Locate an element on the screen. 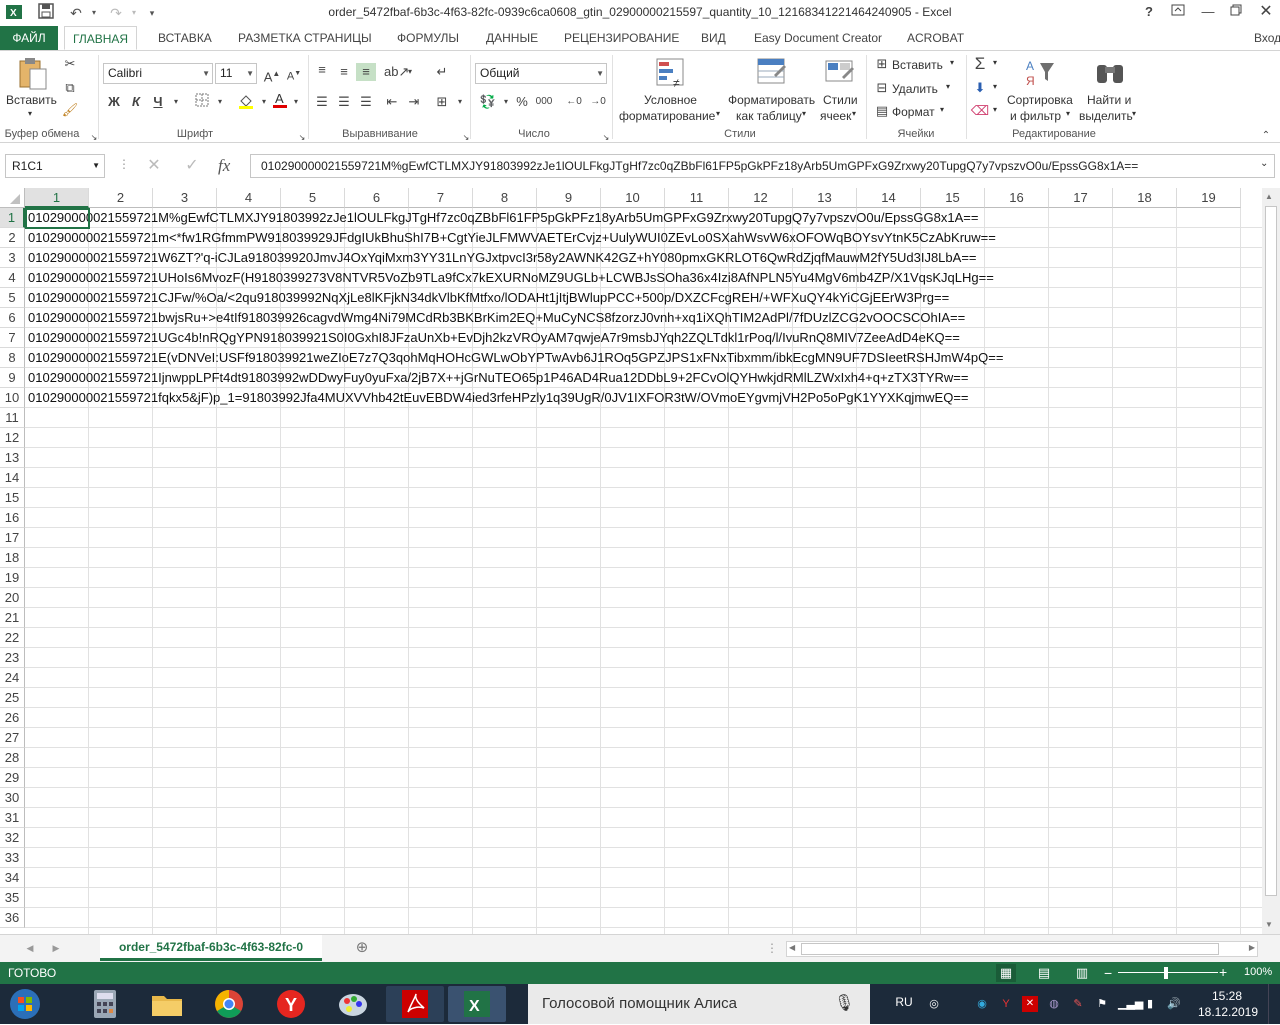  scroll-up-icon: ▲ is located at coordinates (1269, 196).